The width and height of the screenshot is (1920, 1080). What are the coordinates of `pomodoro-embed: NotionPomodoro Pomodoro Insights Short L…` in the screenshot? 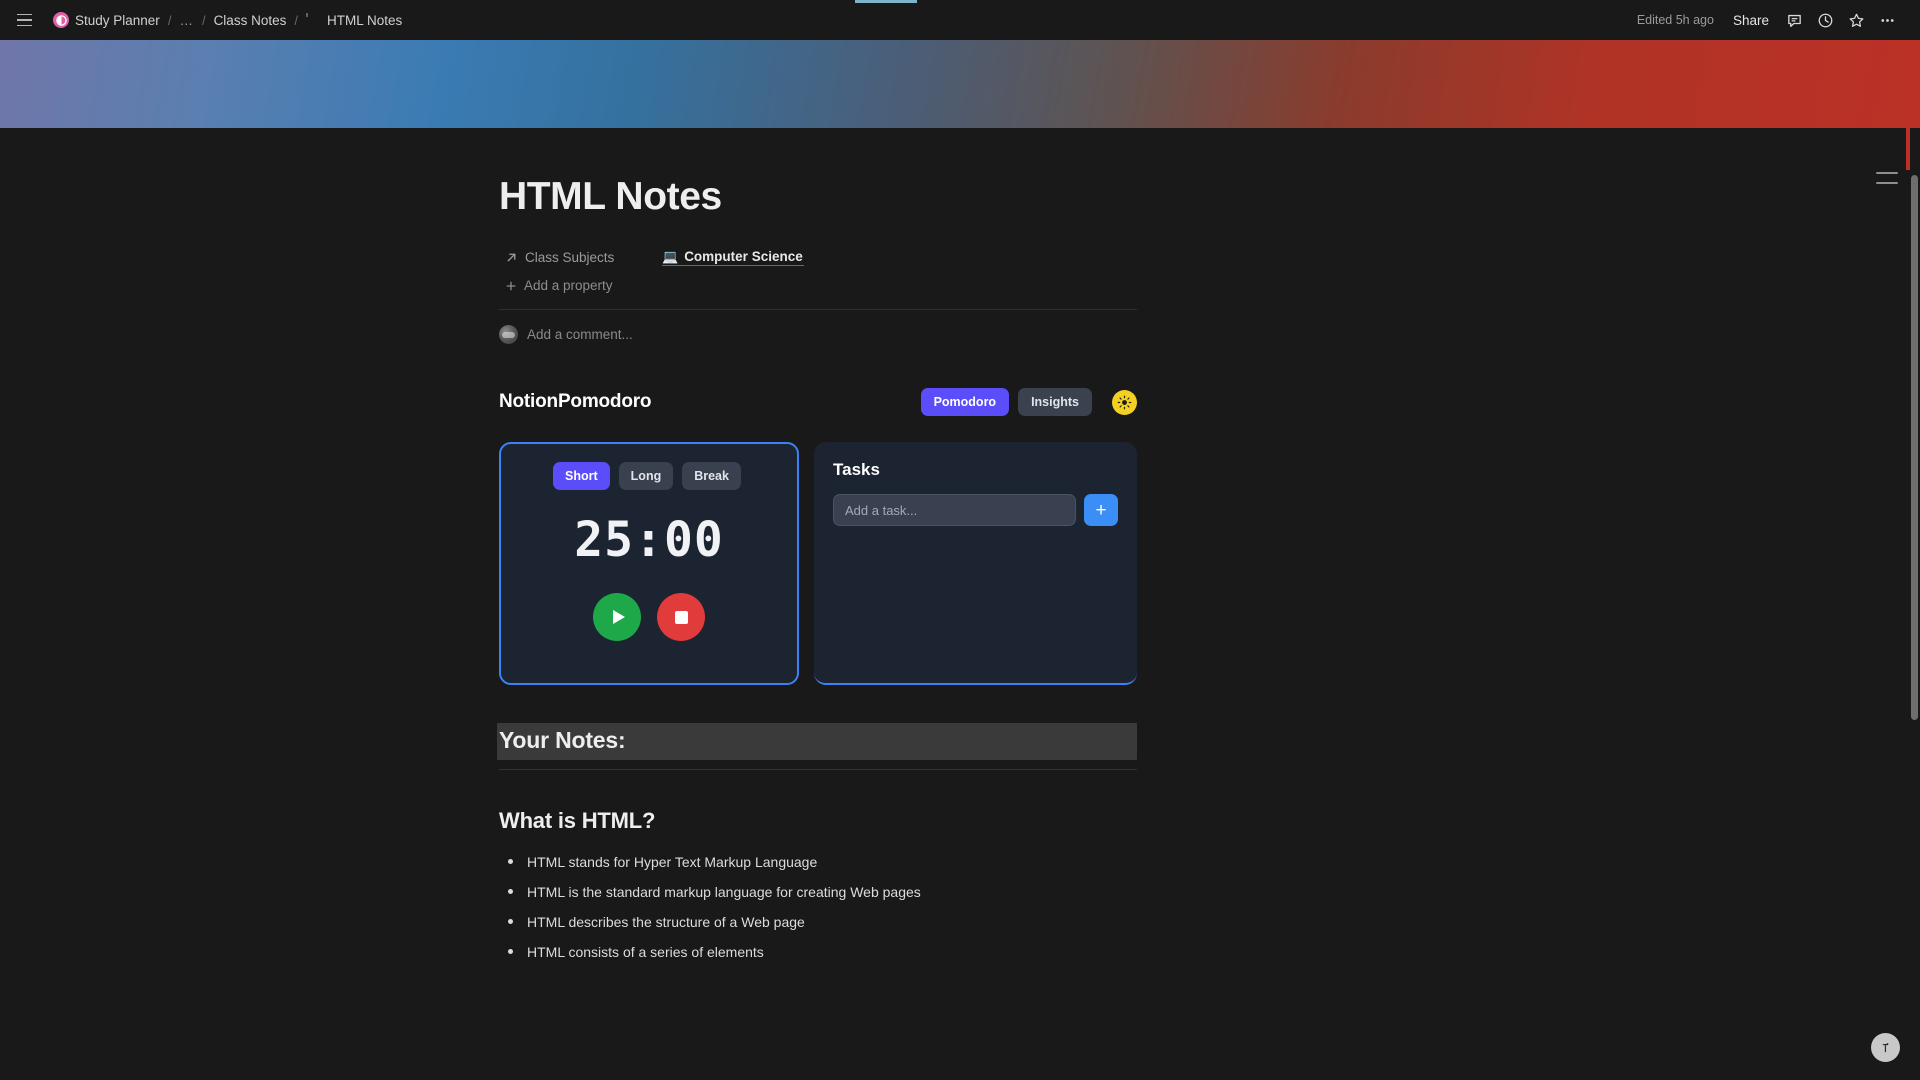 It's located at (818, 535).